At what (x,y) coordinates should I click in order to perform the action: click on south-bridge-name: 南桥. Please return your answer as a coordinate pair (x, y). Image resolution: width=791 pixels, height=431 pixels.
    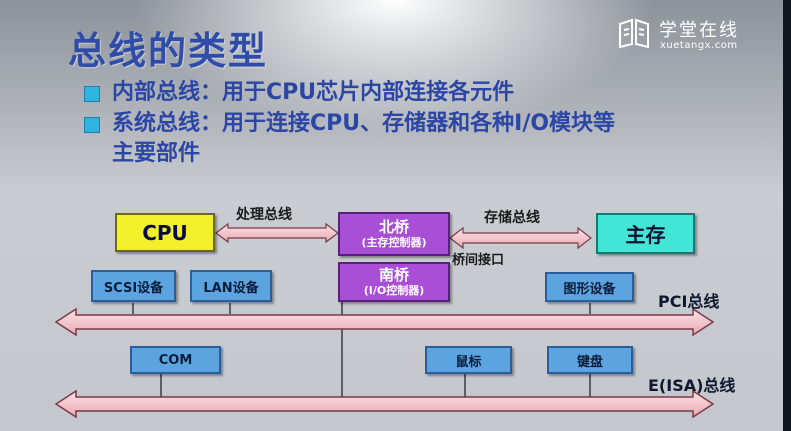
    Looking at the image, I should click on (393, 275).